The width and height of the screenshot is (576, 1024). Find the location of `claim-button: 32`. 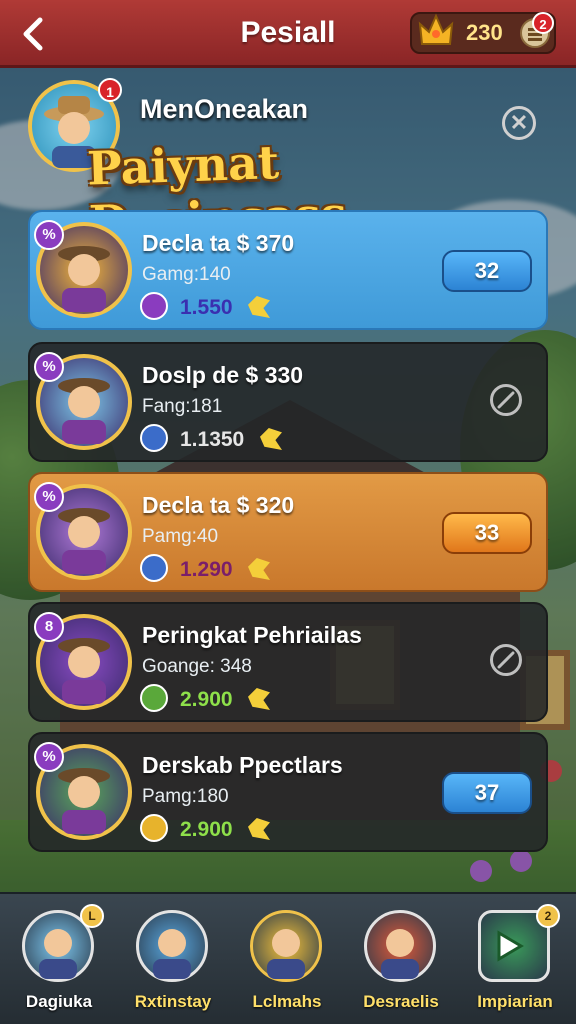

claim-button: 32 is located at coordinates (487, 271).